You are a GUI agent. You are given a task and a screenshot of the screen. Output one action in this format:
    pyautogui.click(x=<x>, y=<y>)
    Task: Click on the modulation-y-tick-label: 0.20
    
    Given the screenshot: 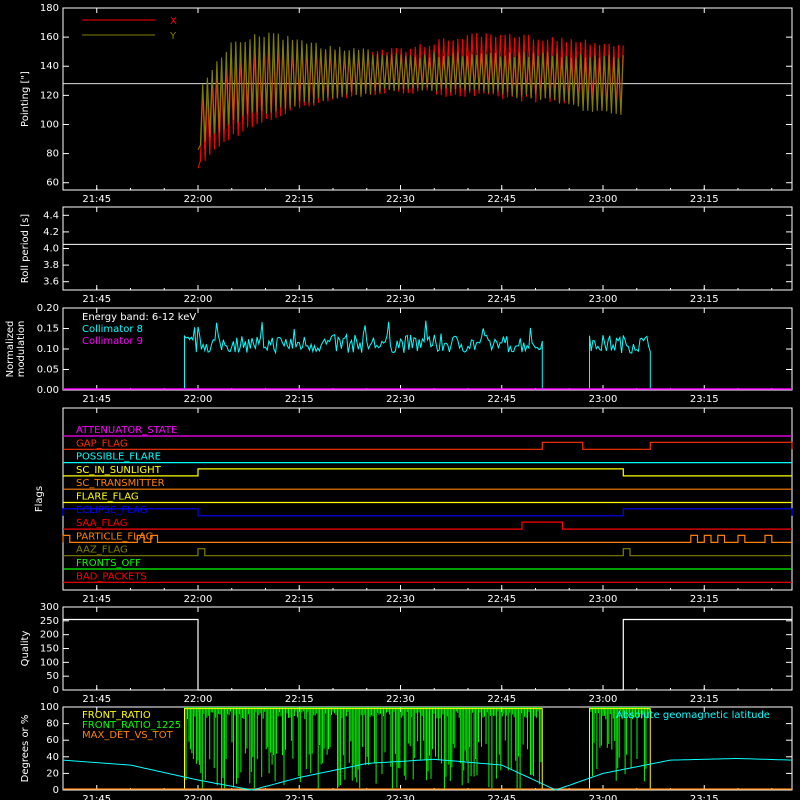 What is the action you would take?
    pyautogui.click(x=48, y=308)
    